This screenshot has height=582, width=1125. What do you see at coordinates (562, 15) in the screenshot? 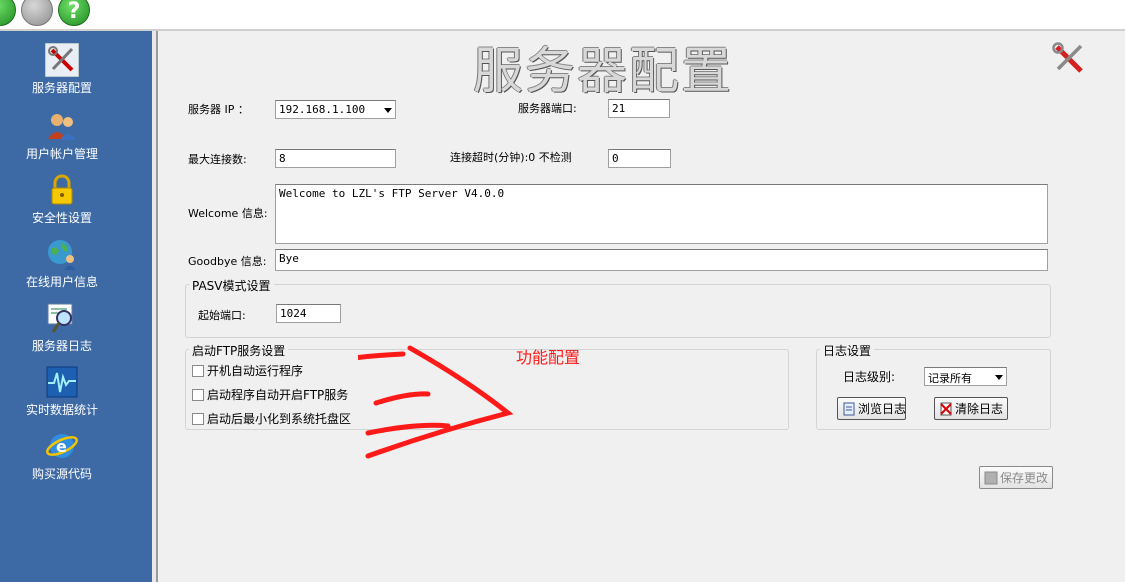
I see `top-toolbar: ?` at bounding box center [562, 15].